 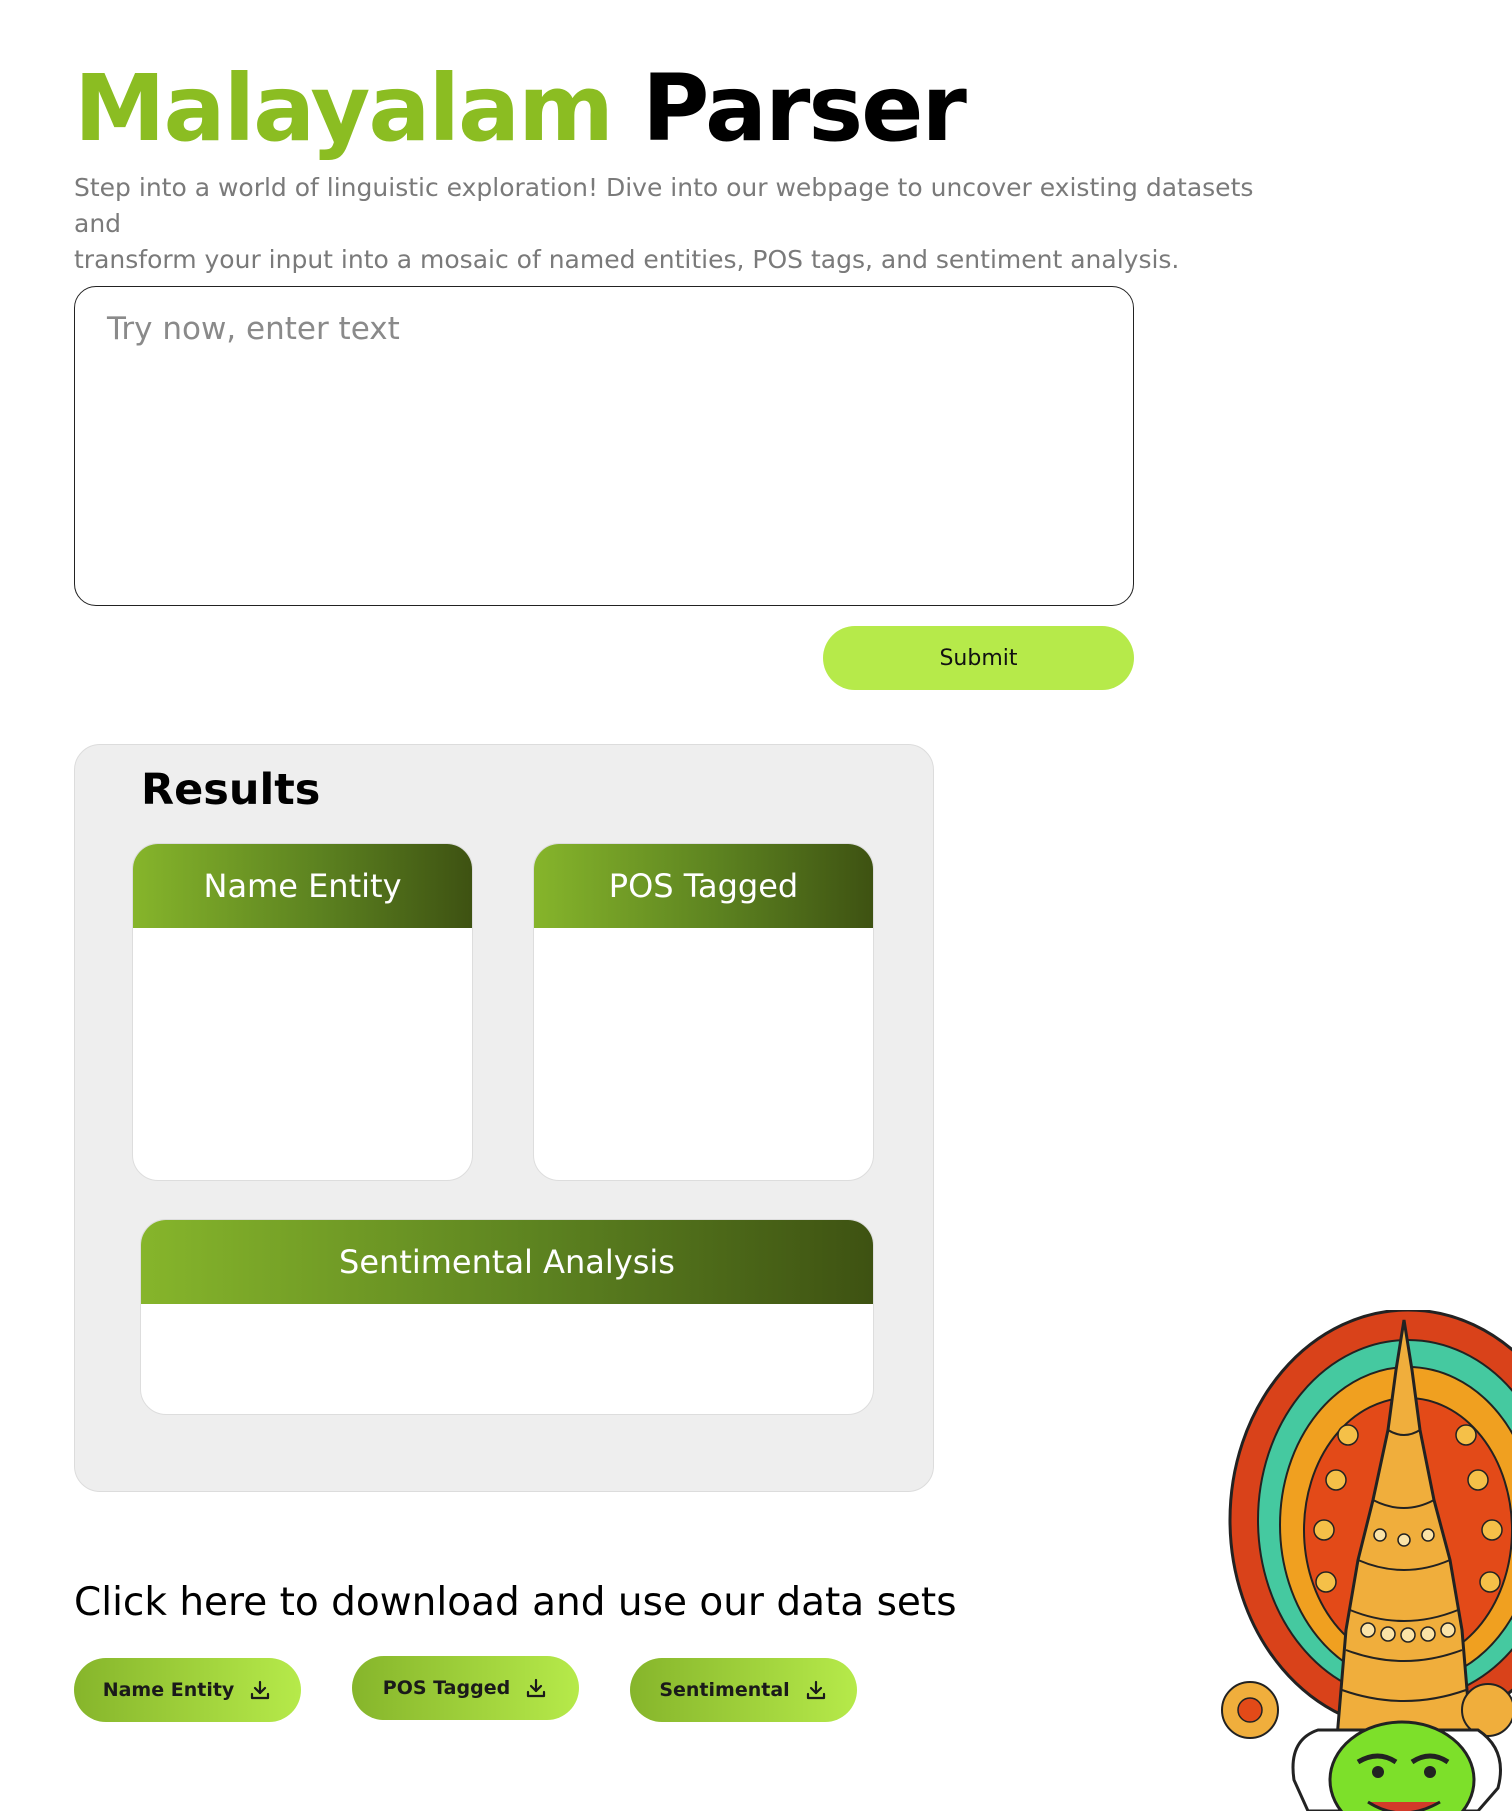 I want to click on text-input, so click(x=604, y=446).